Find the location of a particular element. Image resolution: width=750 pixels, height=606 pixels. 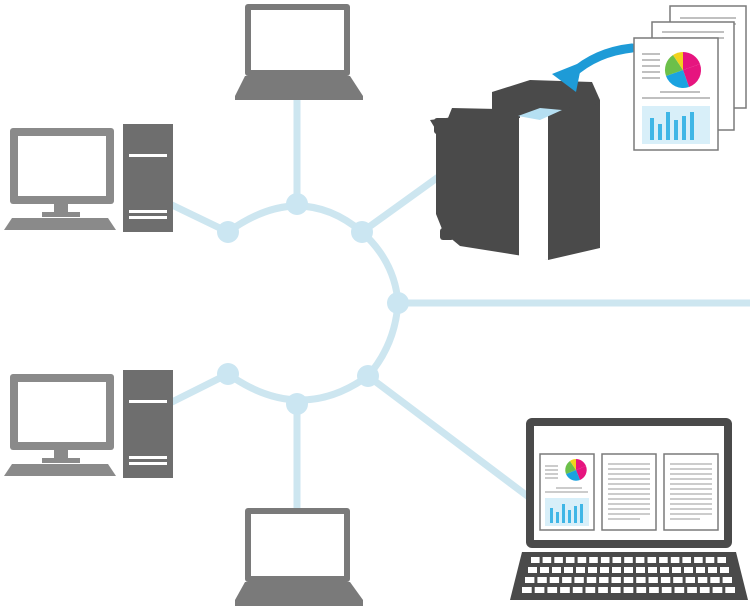

link-printer is located at coordinates (405, 201).